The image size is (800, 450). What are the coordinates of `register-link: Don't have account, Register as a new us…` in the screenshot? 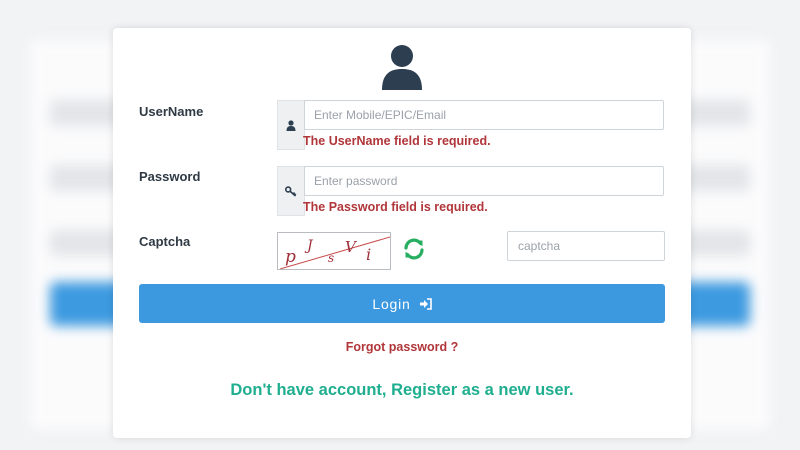 It's located at (402, 390).